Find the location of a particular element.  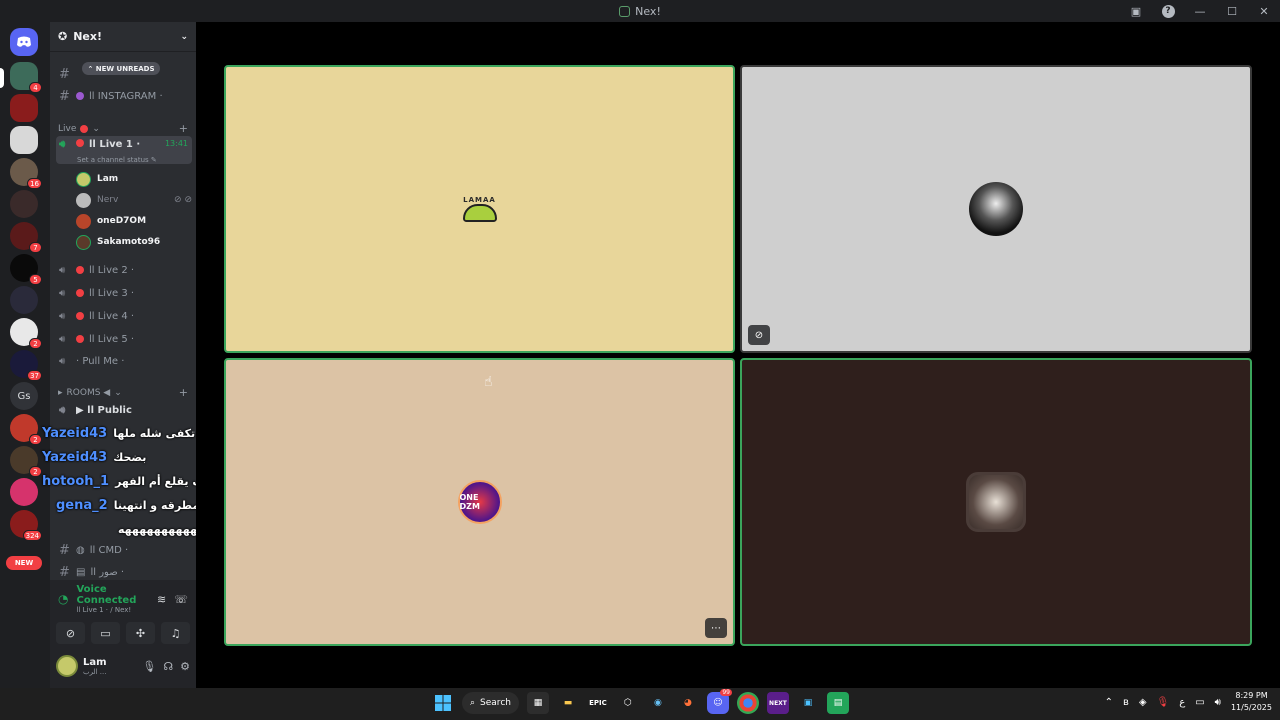

server-icon-gs: Gs is located at coordinates (24, 396).